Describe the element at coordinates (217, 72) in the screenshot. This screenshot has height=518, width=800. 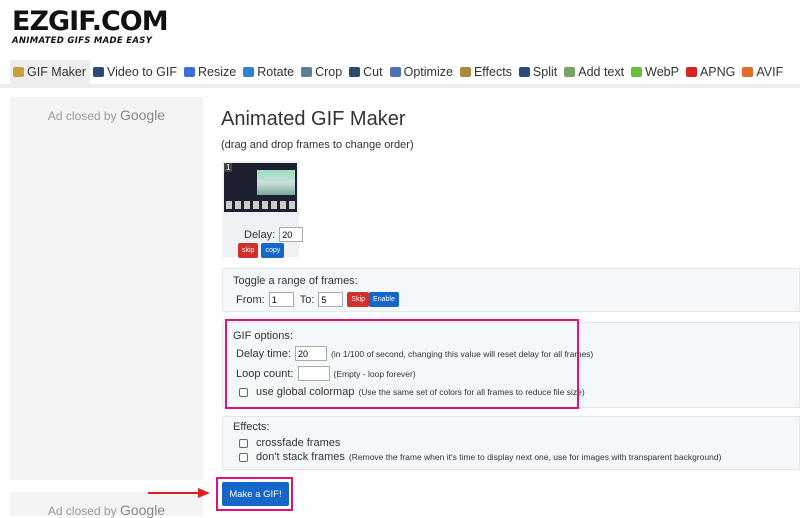
I see `nav-item-label: Resize` at that location.